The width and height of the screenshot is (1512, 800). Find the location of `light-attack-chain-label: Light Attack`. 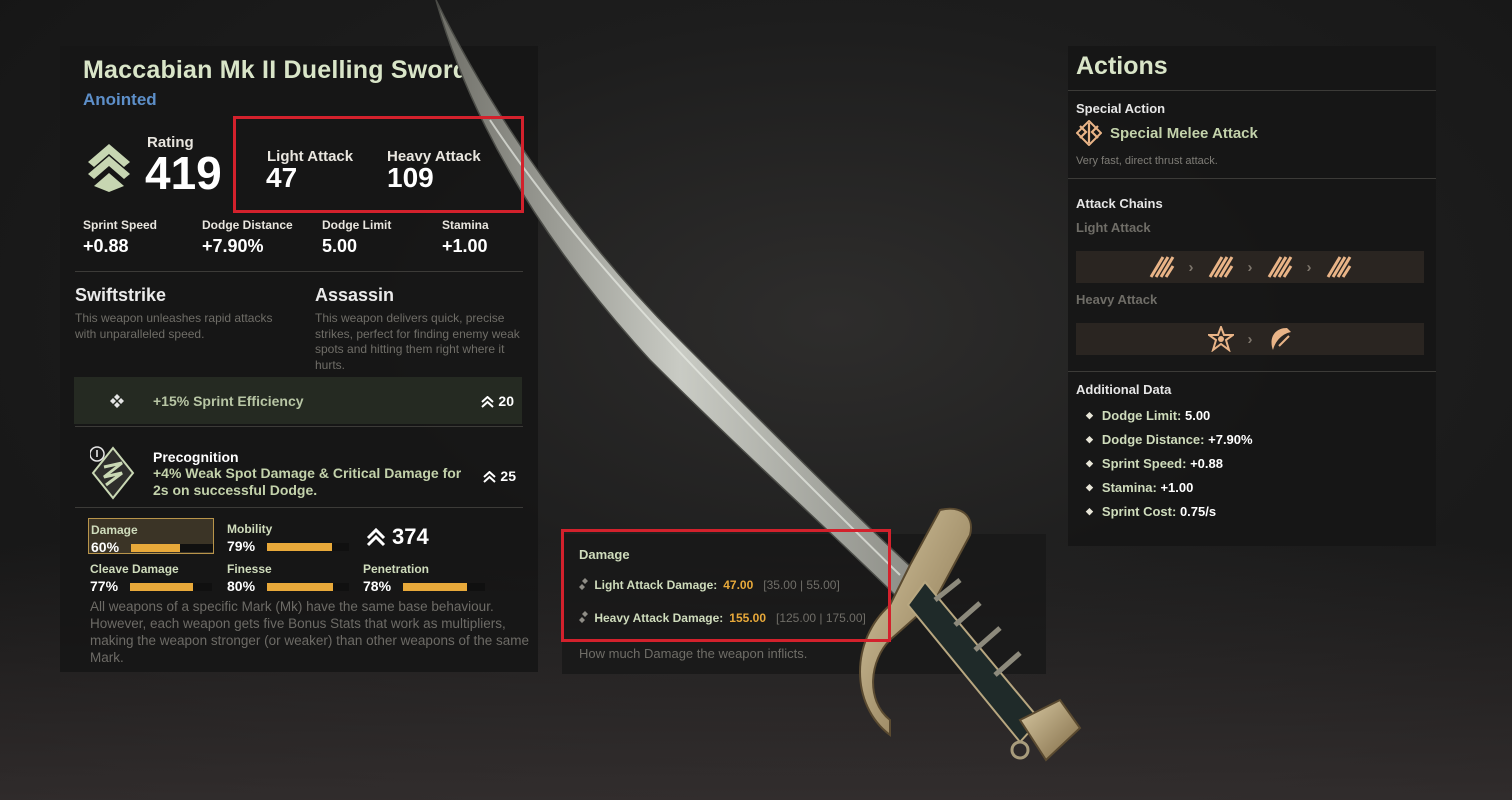

light-attack-chain-label: Light Attack is located at coordinates (1113, 227).